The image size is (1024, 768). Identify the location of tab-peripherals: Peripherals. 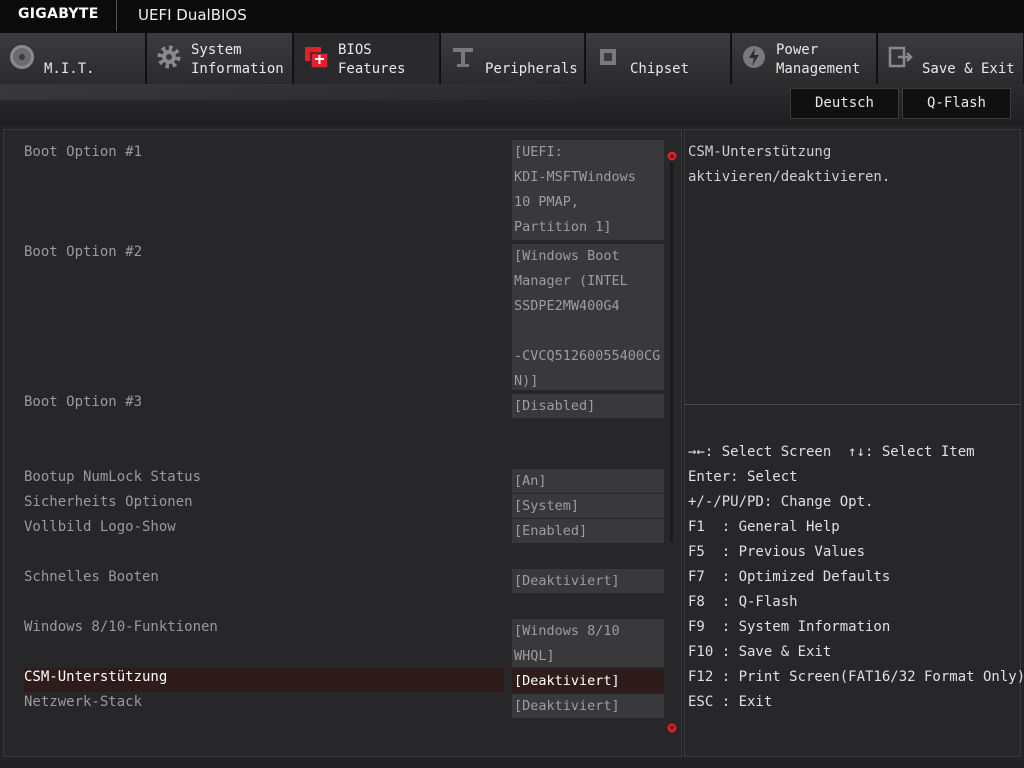
(513, 58).